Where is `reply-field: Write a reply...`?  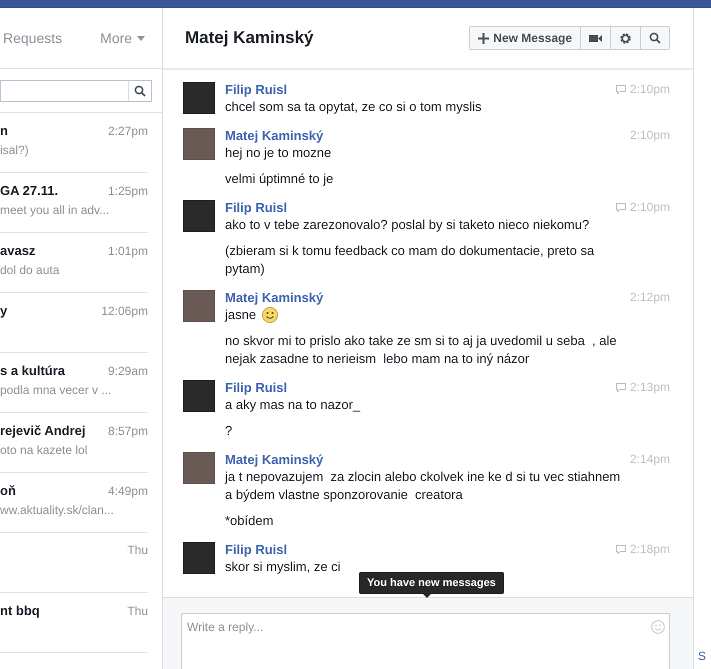 reply-field: Write a reply... is located at coordinates (425, 641).